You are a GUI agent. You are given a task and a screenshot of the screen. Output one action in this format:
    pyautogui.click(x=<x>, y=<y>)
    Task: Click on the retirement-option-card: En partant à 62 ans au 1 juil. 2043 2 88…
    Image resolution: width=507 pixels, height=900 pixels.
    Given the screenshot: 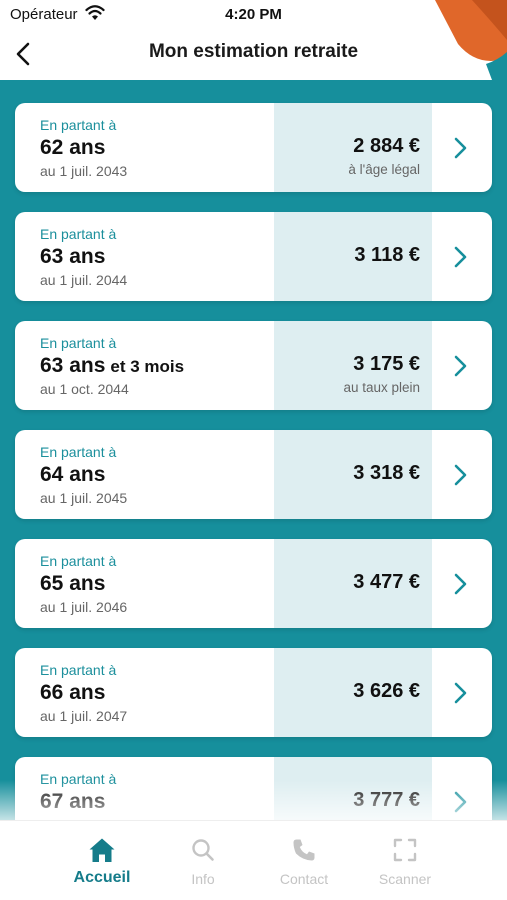 What is the action you would take?
    pyautogui.click(x=253, y=147)
    